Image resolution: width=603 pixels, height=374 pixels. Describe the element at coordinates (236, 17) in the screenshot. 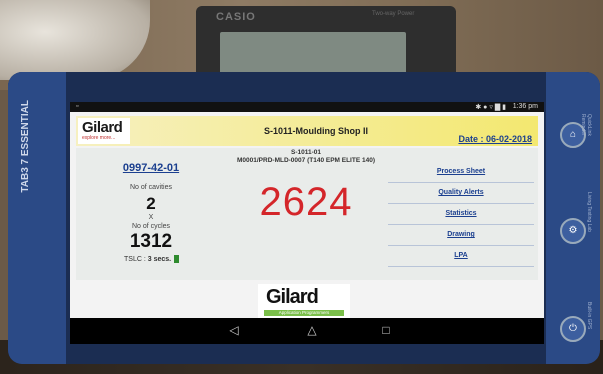

I see `calculator-brand: CASIO` at that location.